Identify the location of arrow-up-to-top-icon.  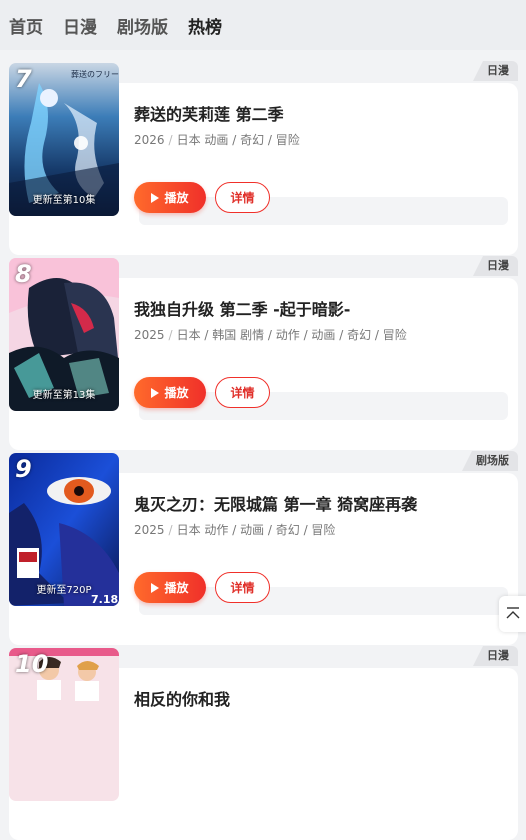
(513, 613).